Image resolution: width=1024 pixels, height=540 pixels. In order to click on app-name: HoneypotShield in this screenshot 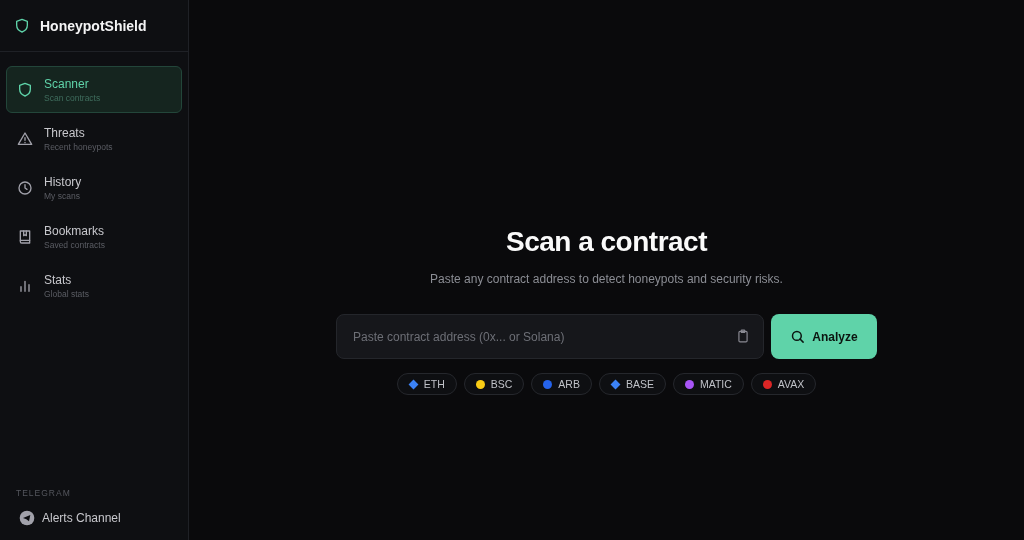, I will do `click(93, 25)`.